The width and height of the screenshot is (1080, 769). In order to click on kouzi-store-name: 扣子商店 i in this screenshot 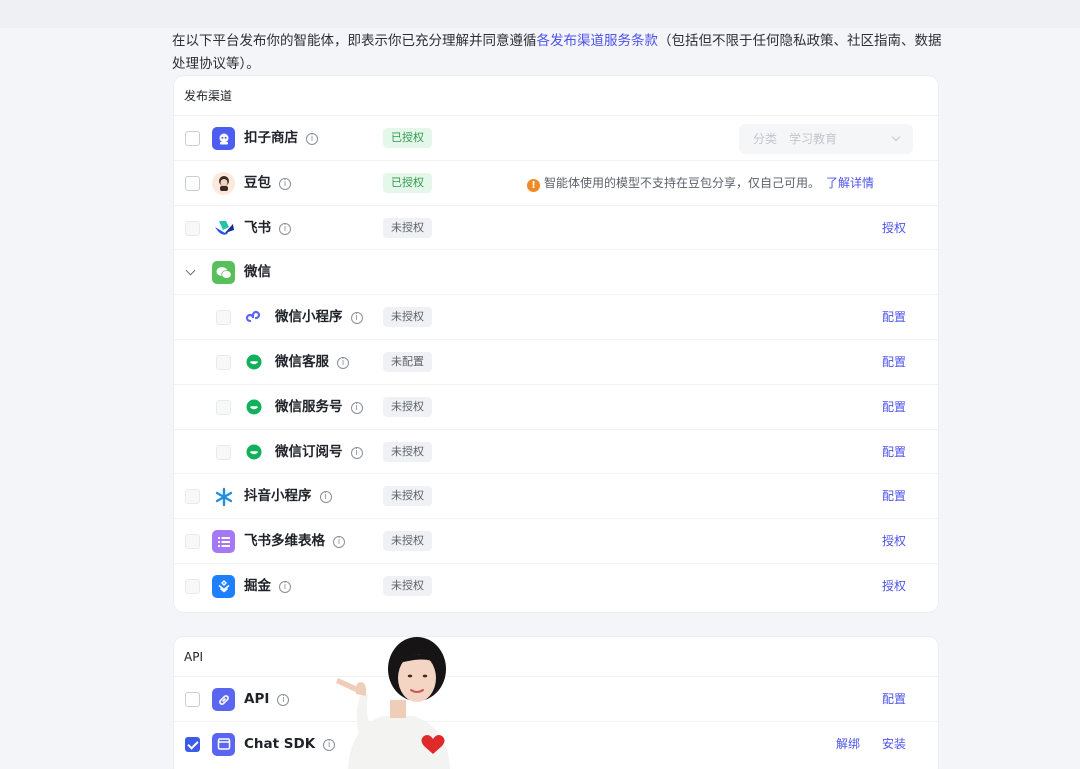, I will do `click(281, 138)`.